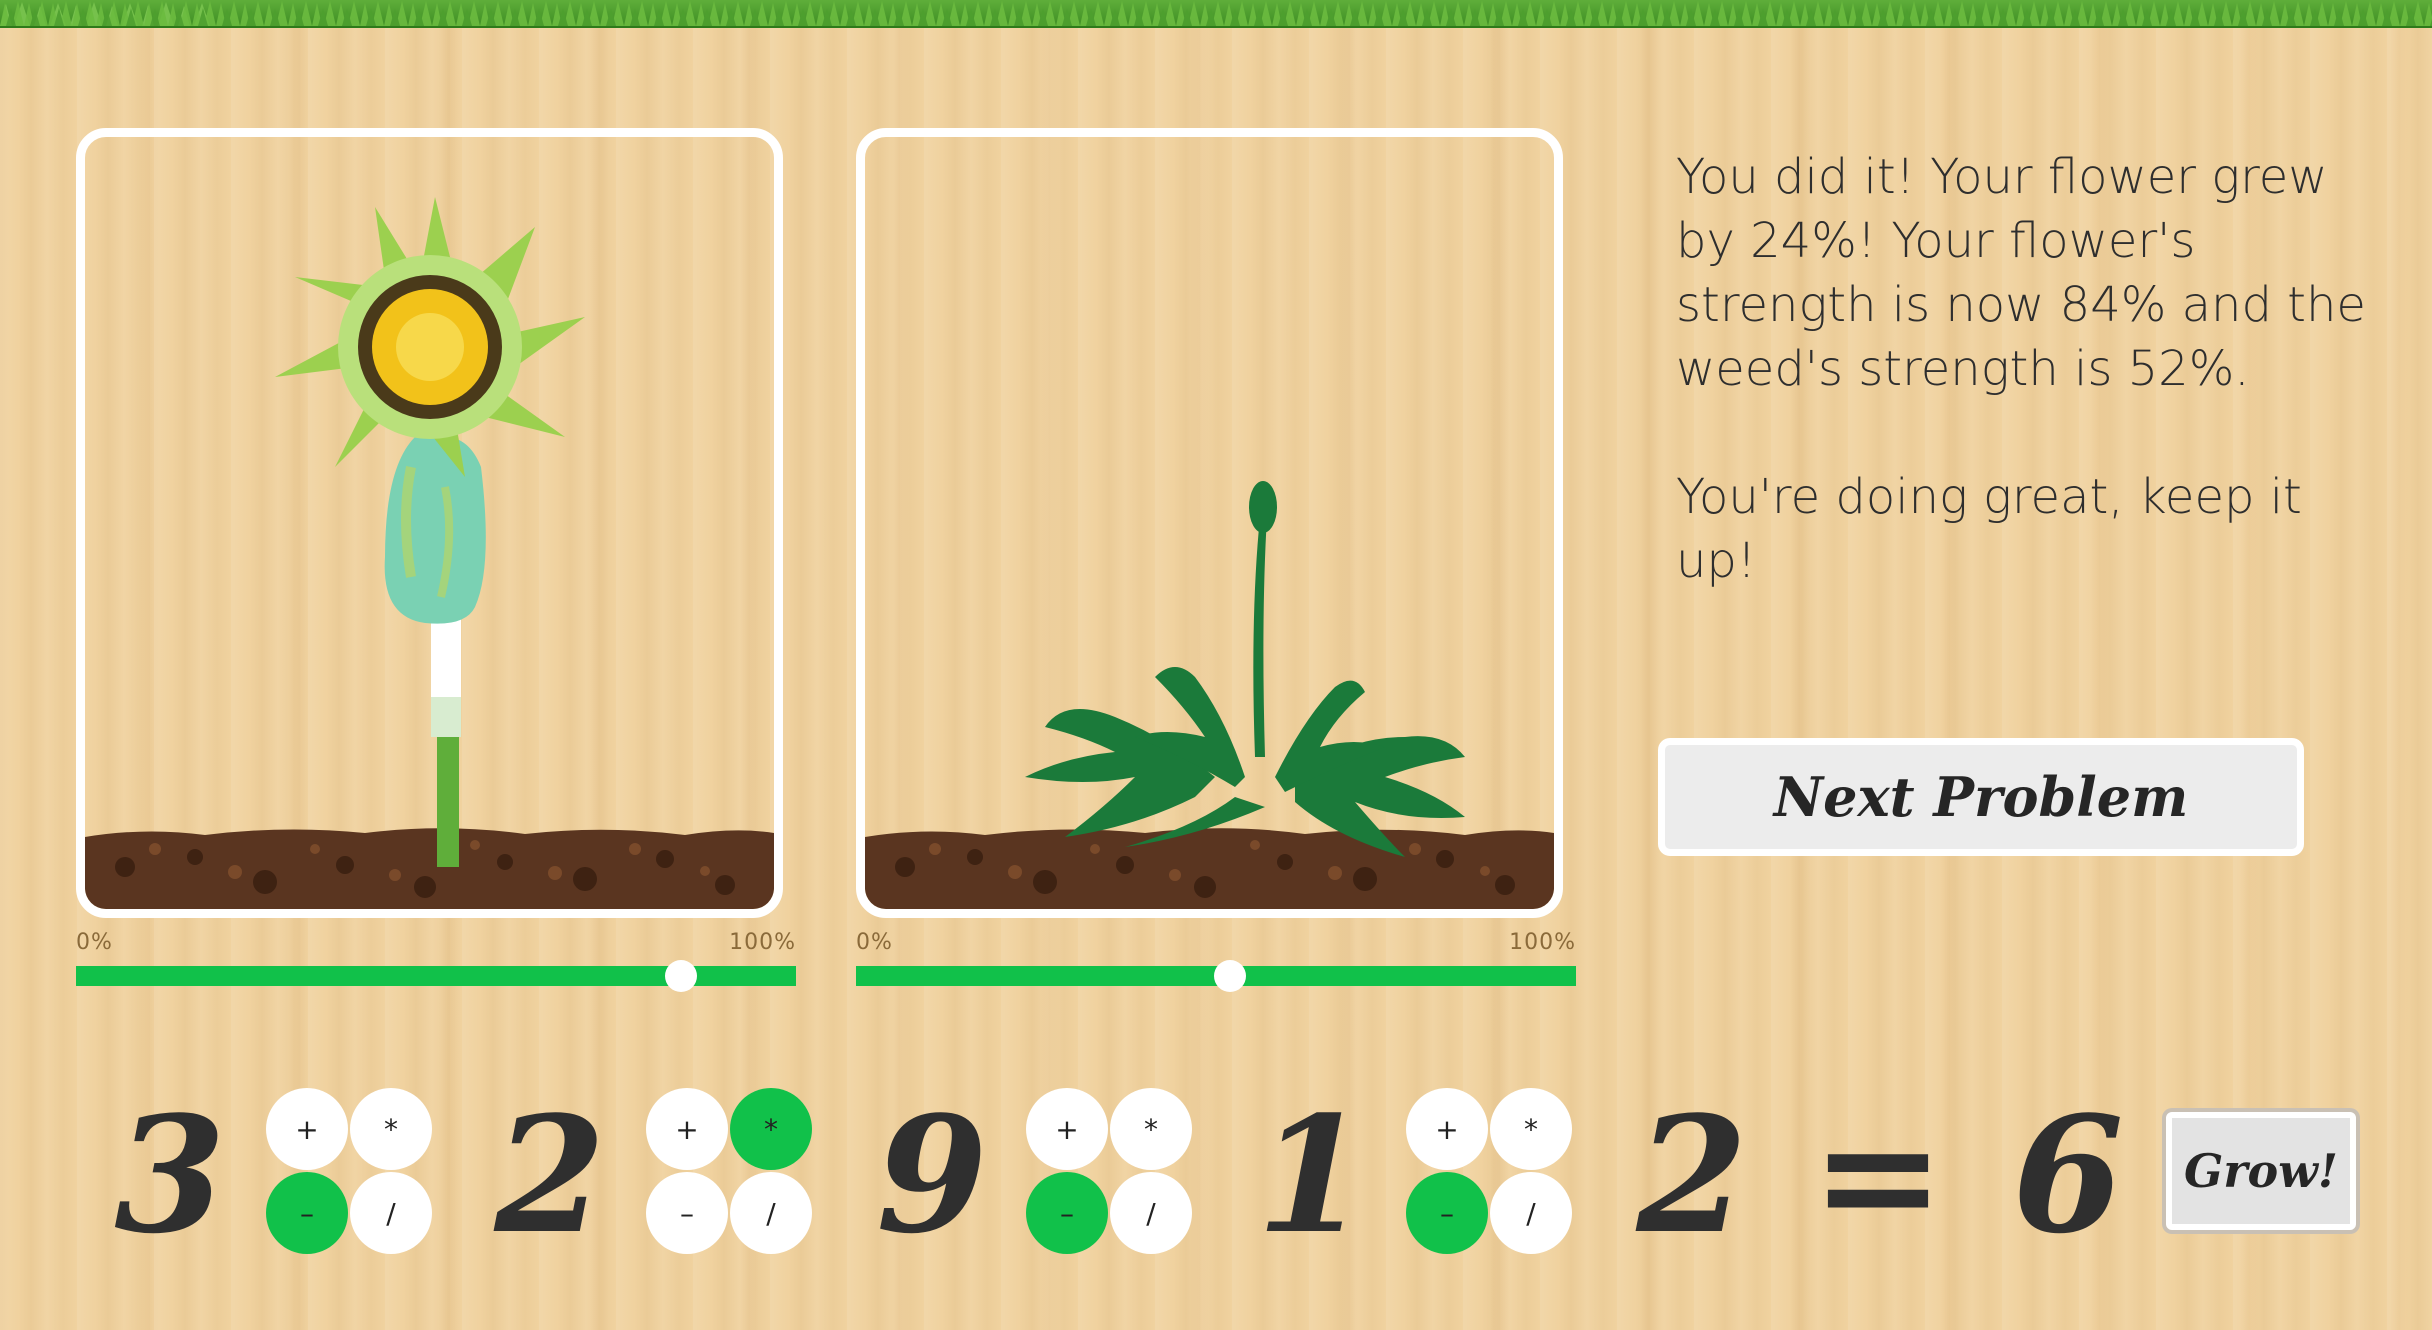  I want to click on equation-number-5: 2, so click(1692, 1175).